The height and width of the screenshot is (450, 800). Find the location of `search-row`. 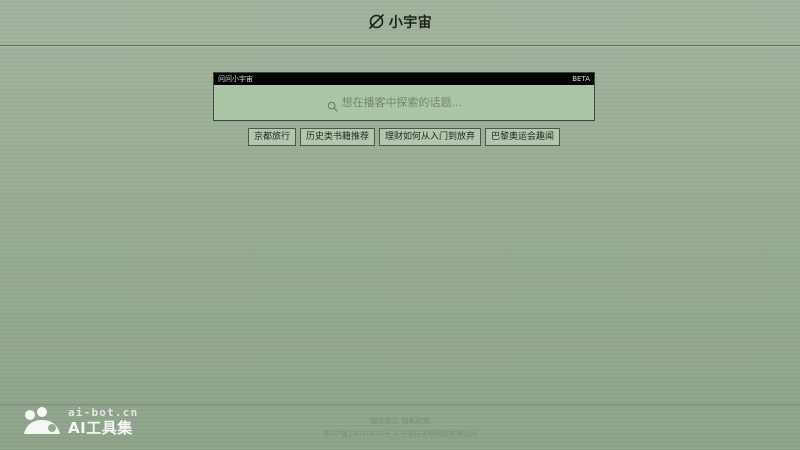

search-row is located at coordinates (404, 102).